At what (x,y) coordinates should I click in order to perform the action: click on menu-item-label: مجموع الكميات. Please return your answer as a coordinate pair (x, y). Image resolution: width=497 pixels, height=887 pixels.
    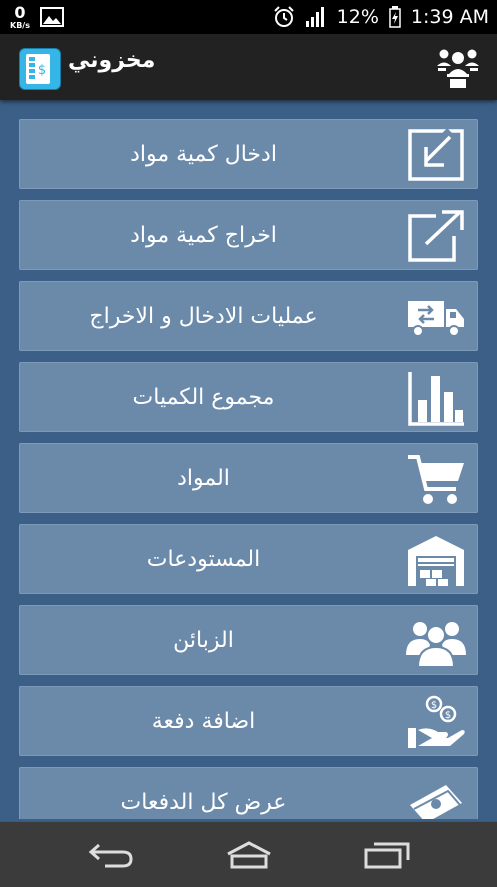
    Looking at the image, I should click on (203, 397).